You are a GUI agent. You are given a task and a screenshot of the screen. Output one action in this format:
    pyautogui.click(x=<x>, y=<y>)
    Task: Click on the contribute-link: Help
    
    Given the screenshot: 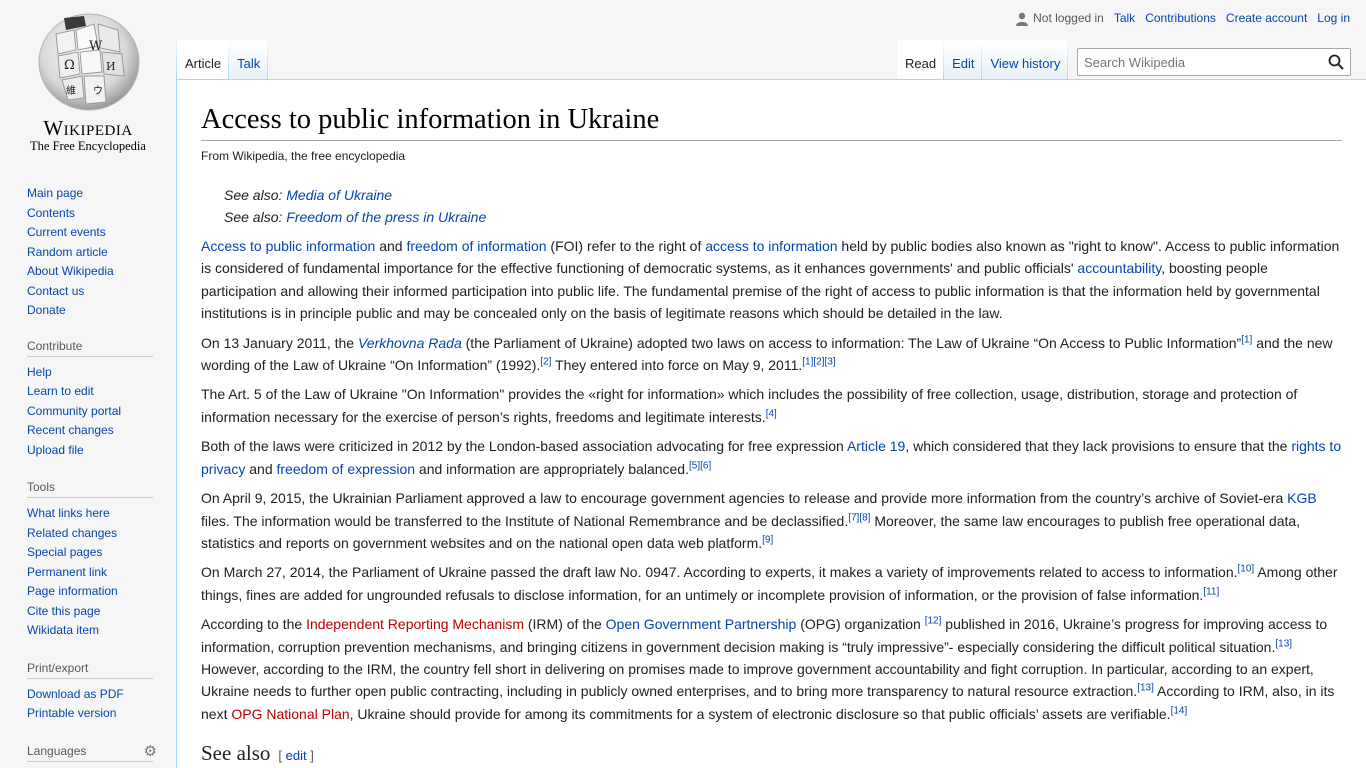 What is the action you would take?
    pyautogui.click(x=39, y=372)
    